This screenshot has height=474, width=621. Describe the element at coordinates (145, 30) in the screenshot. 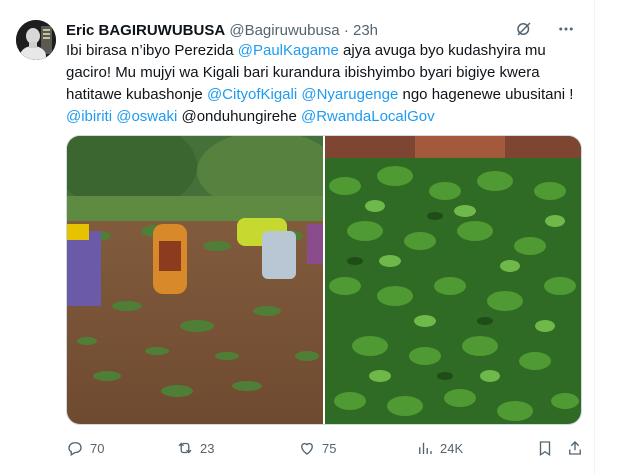

I see `author-name: Eric BAGIRUWUBUSA` at that location.